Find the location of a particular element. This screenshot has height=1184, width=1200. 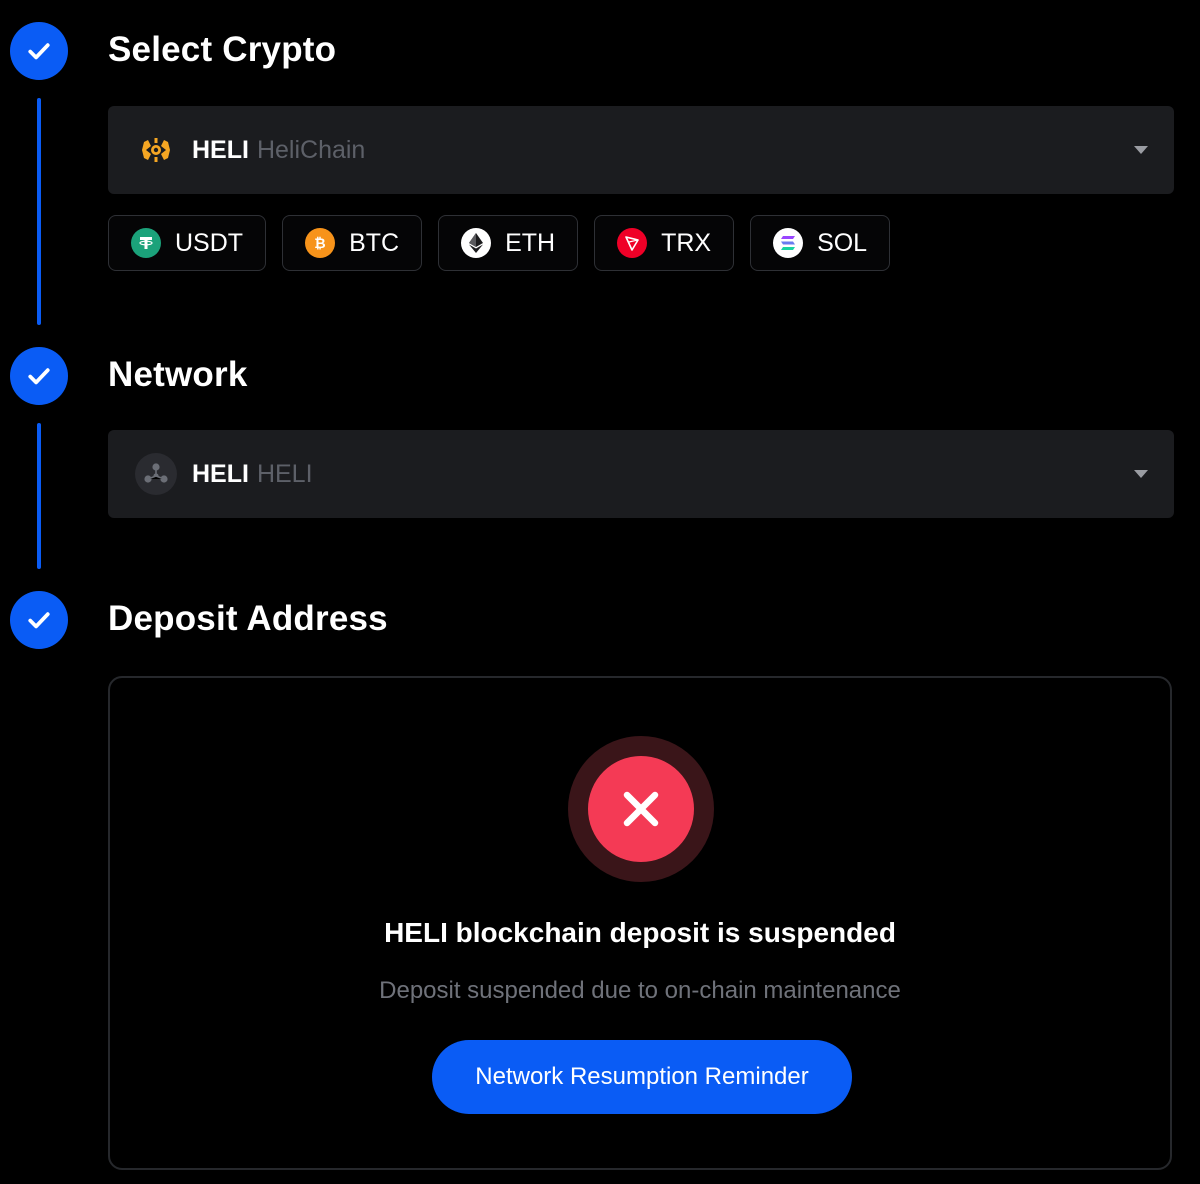

coin-chip-btc: ₿ BTC is located at coordinates (352, 243).